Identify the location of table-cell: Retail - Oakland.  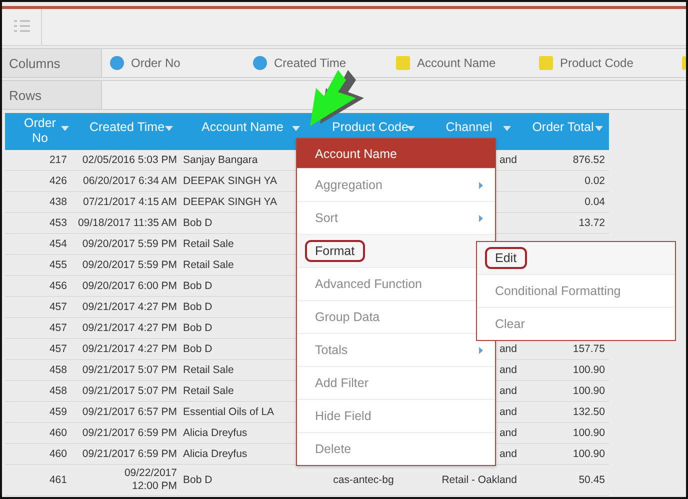
(479, 480).